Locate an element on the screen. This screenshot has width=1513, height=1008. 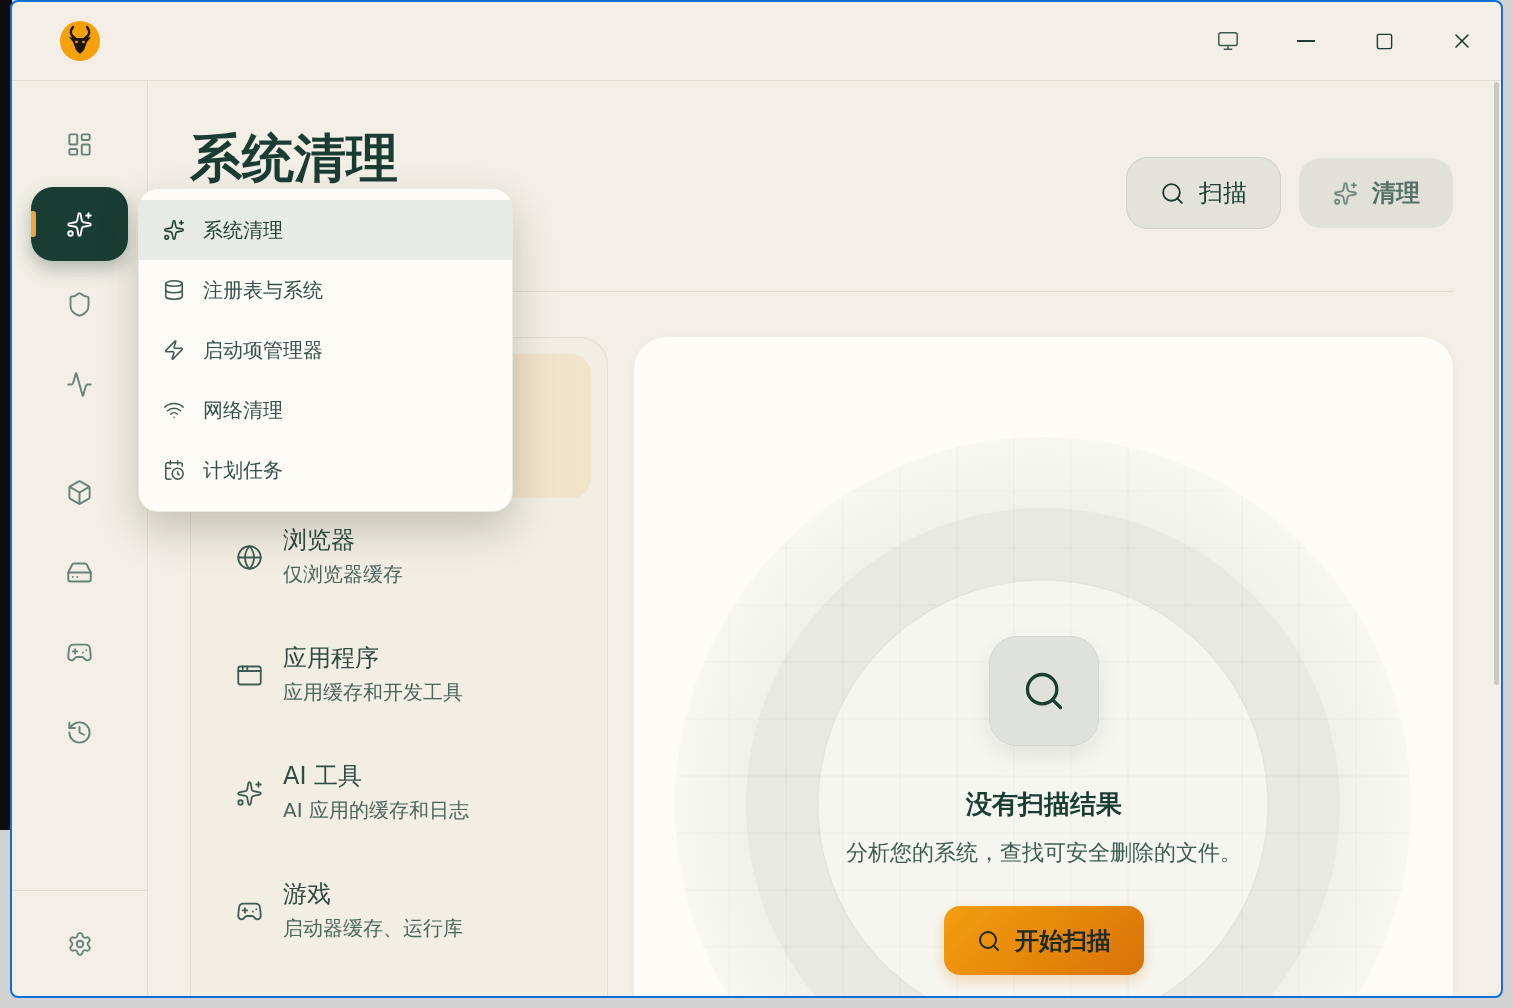
category-description: 应用缓存和开发工具 is located at coordinates (373, 692).